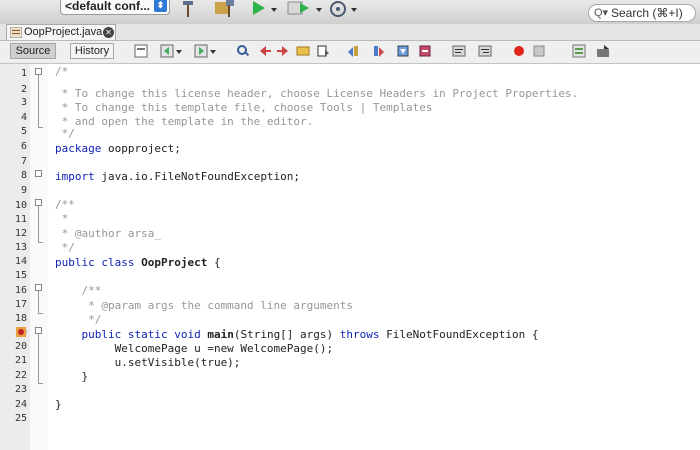  Describe the element at coordinates (303, 51) in the screenshot. I see `toggle-highlight-icon` at that location.